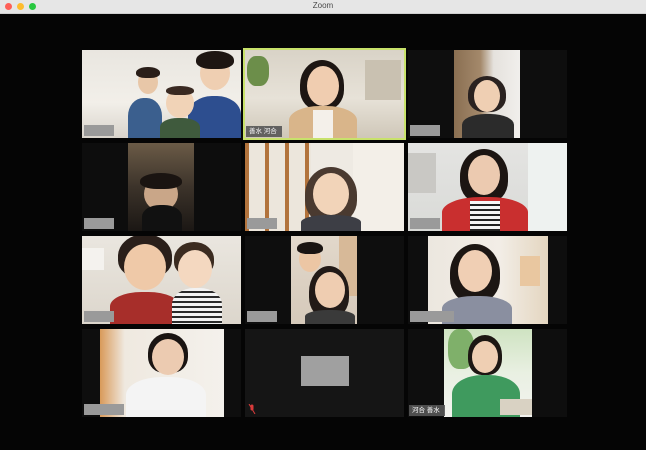 The width and height of the screenshot is (646, 450). What do you see at coordinates (427, 410) in the screenshot?
I see `participant-name: 河合 善水` at bounding box center [427, 410].